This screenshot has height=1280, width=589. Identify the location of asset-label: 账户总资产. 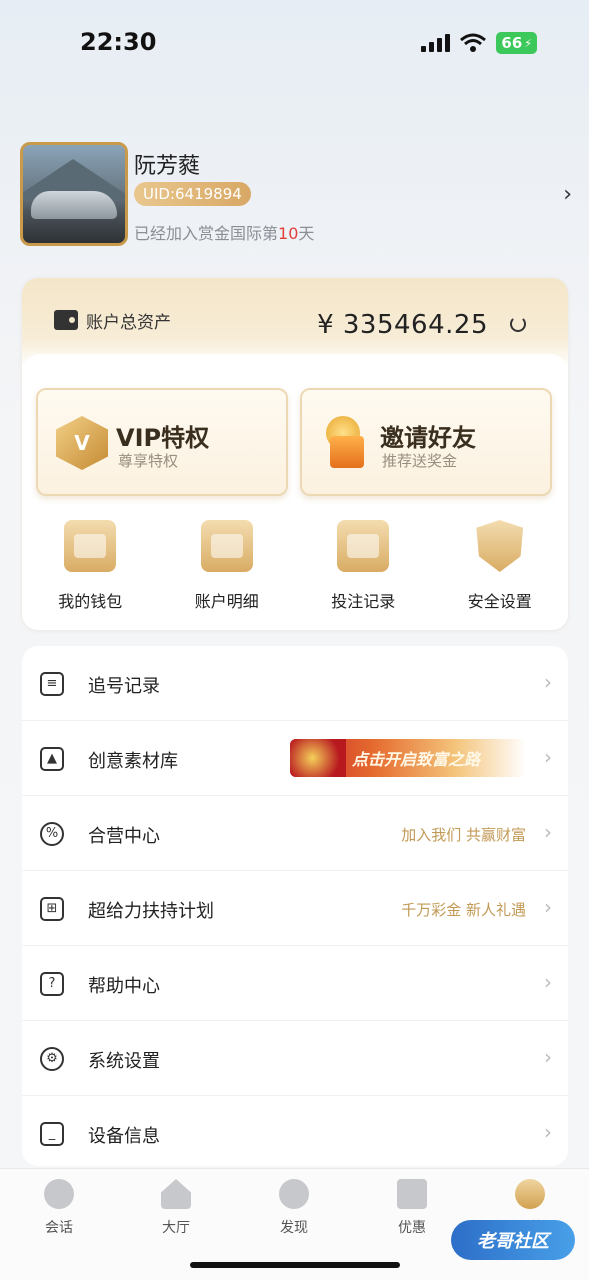
(128, 323).